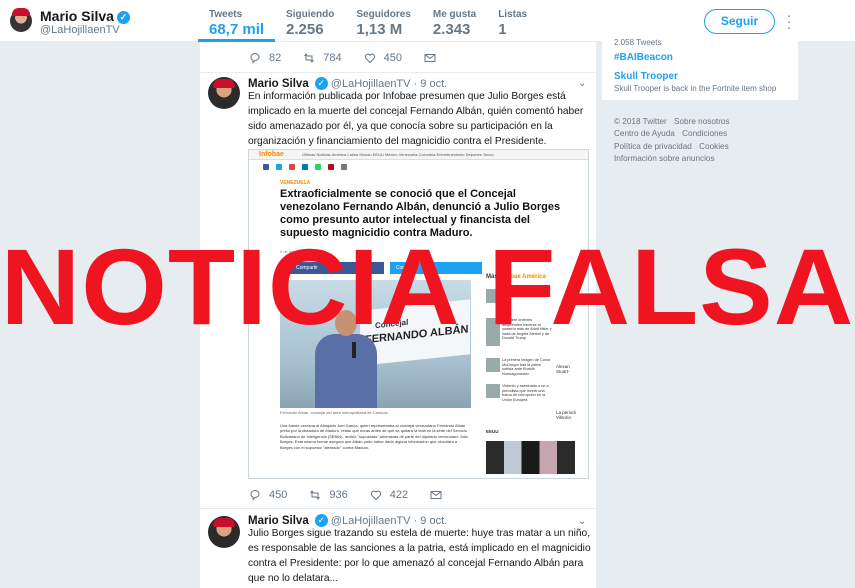 This screenshot has height=588, width=855. I want to click on facebook-share-button: Compartir, so click(337, 268).